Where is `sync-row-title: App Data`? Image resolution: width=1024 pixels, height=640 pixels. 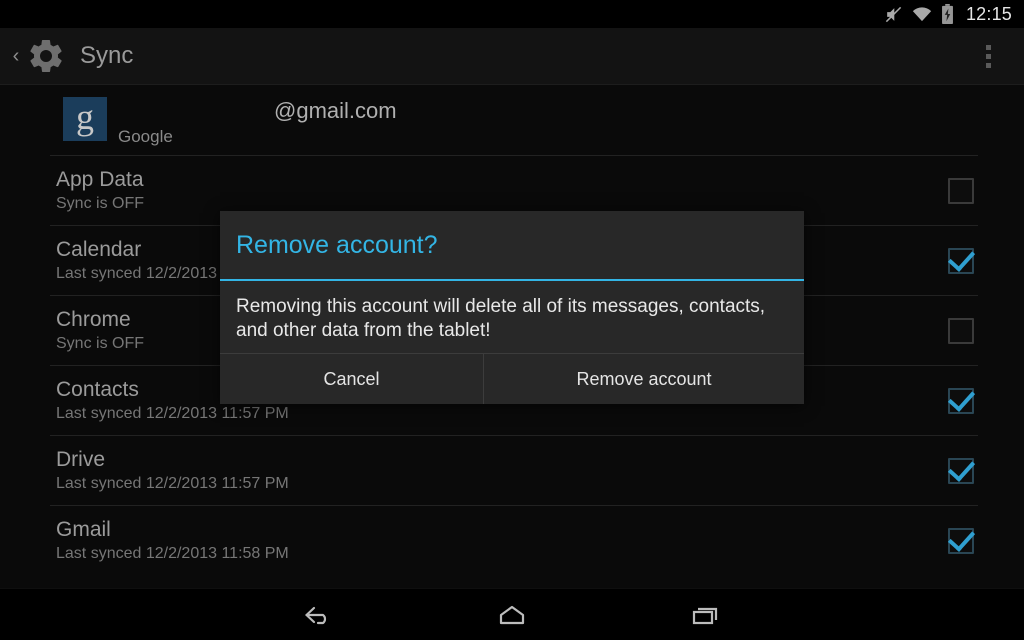
sync-row-title: App Data is located at coordinates (100, 179).